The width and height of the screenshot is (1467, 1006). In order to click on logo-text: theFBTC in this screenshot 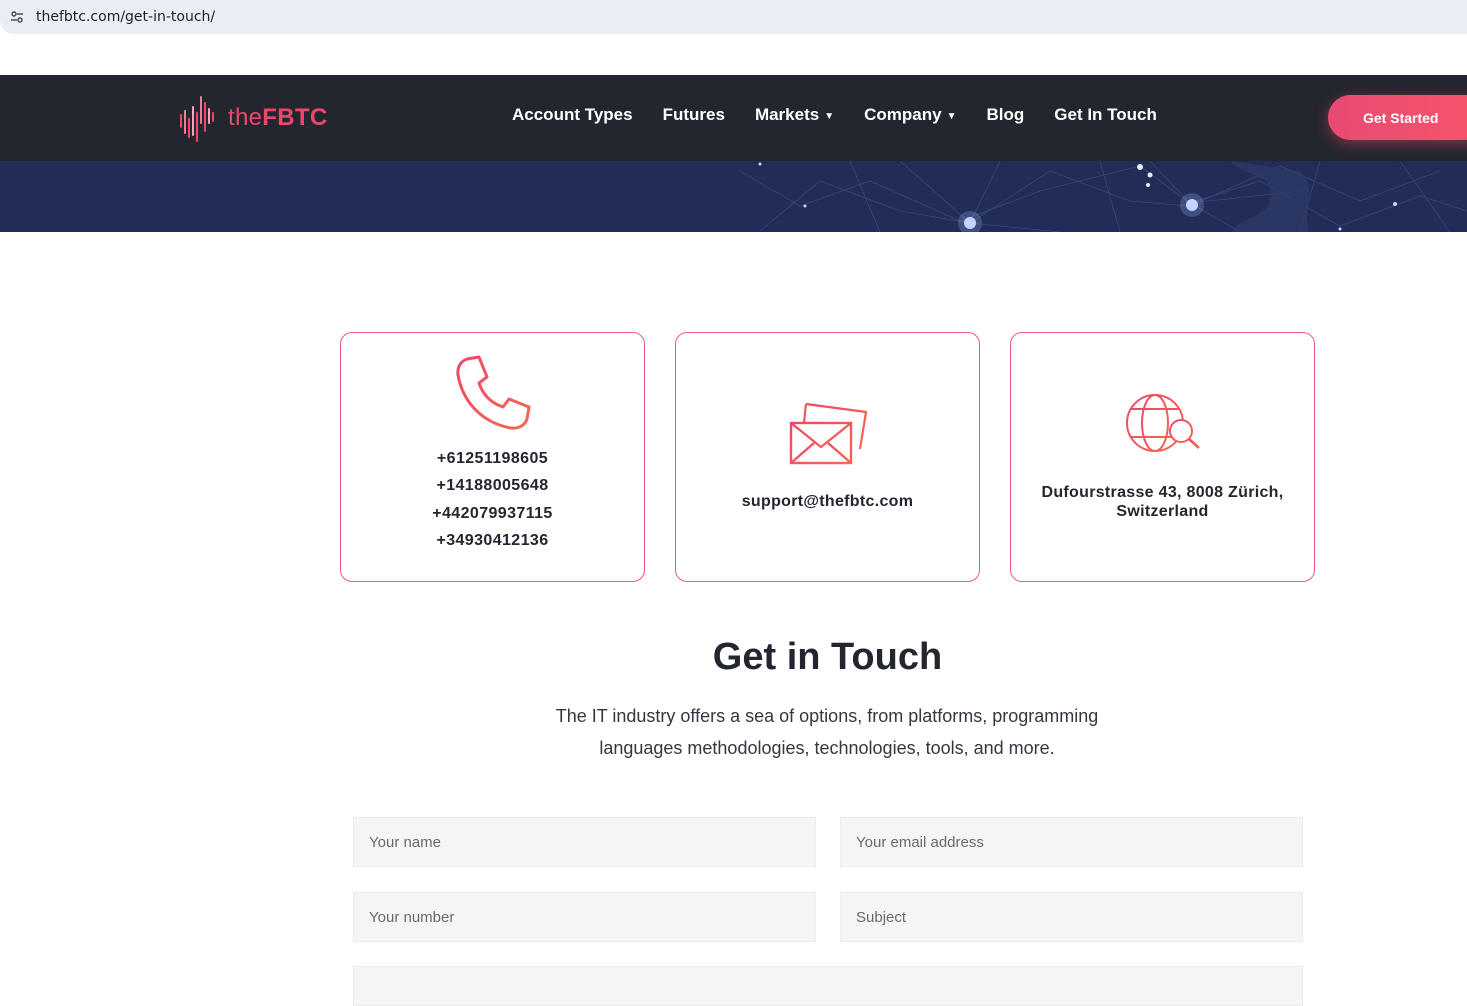, I will do `click(277, 118)`.